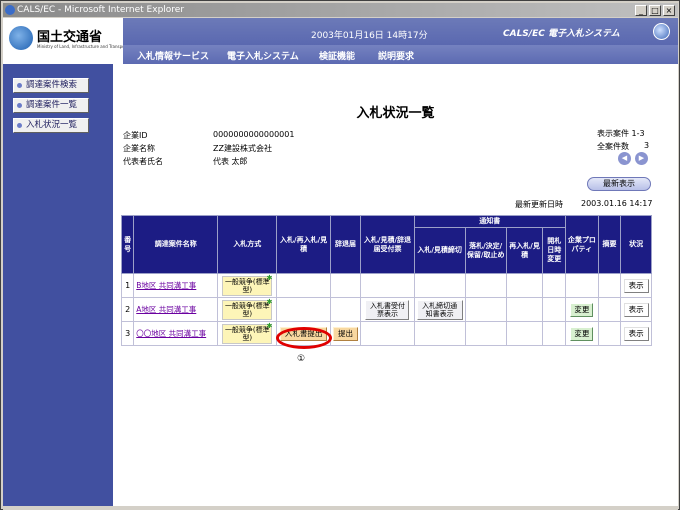 The image size is (680, 510). Describe the element at coordinates (340, 508) in the screenshot. I see `status-bar` at that location.